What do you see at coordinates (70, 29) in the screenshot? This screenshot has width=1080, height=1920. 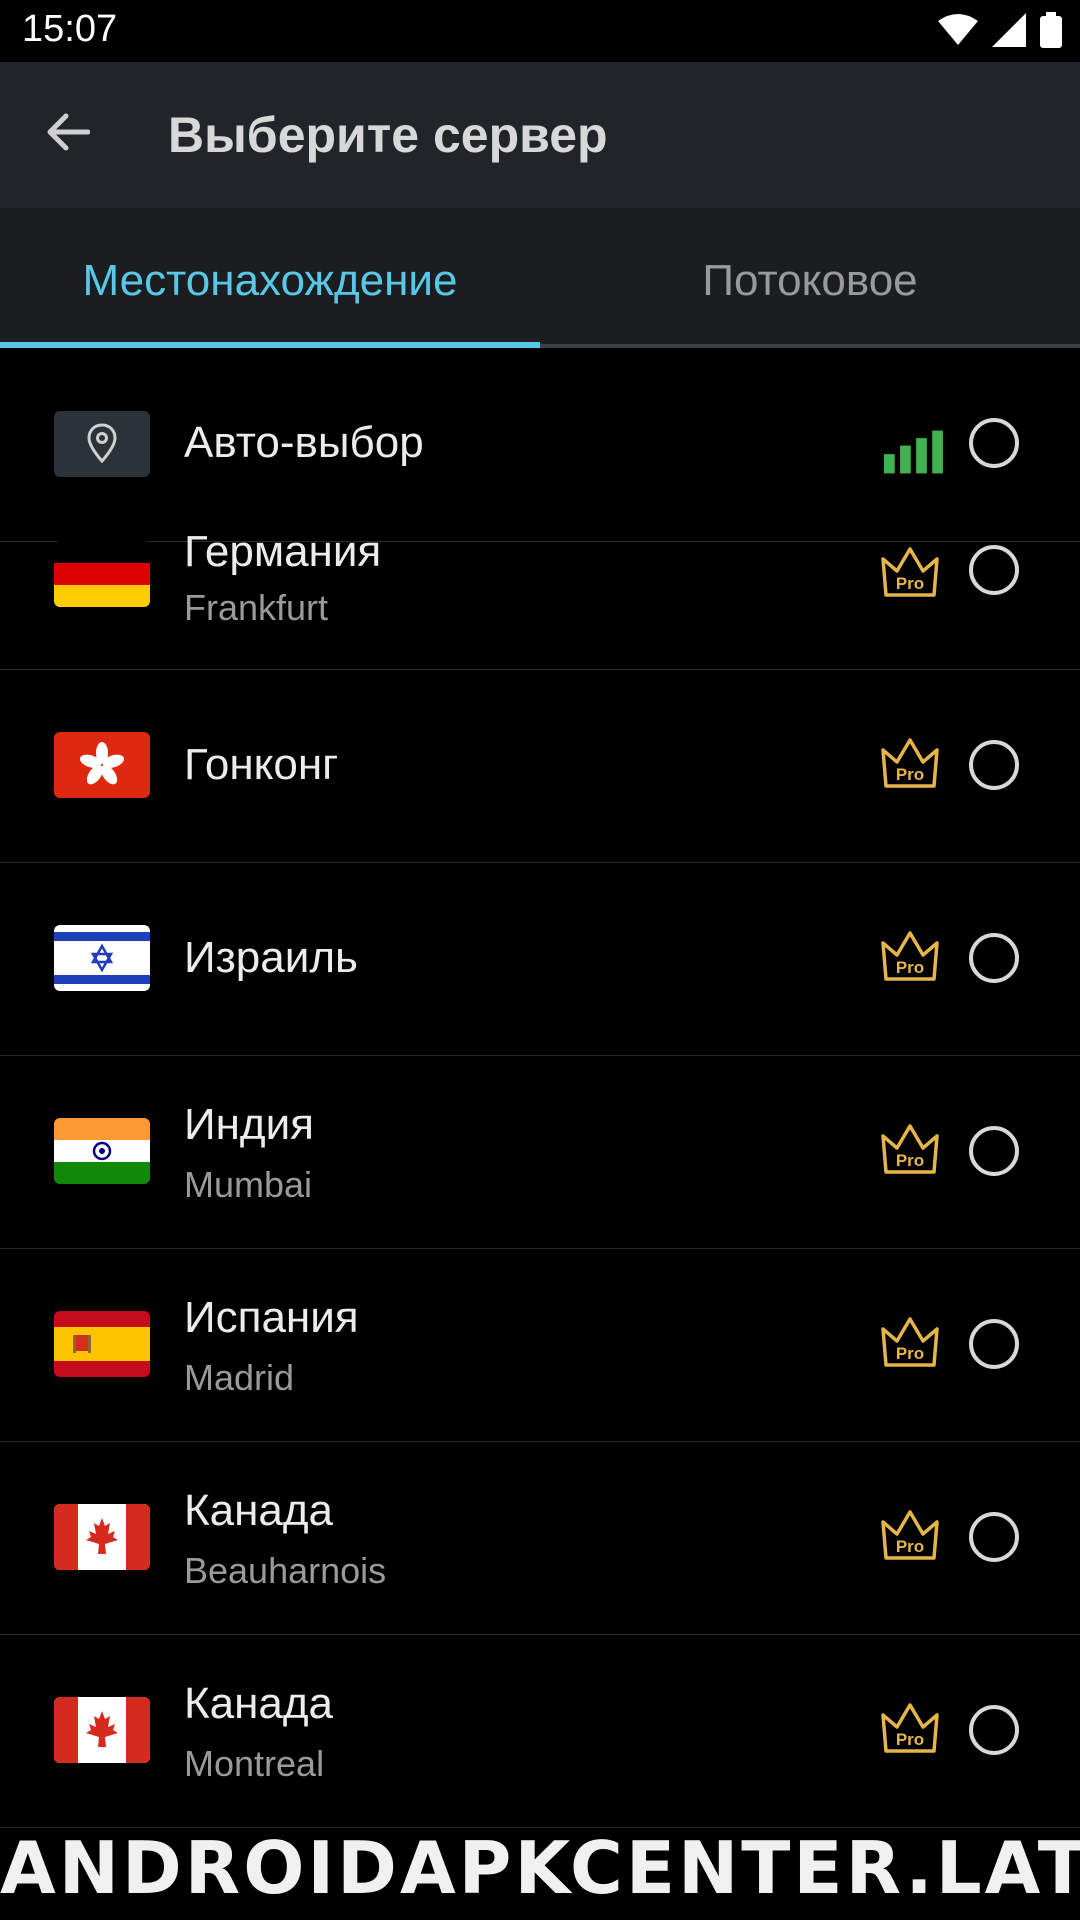 I see `status-time: 15:07` at bounding box center [70, 29].